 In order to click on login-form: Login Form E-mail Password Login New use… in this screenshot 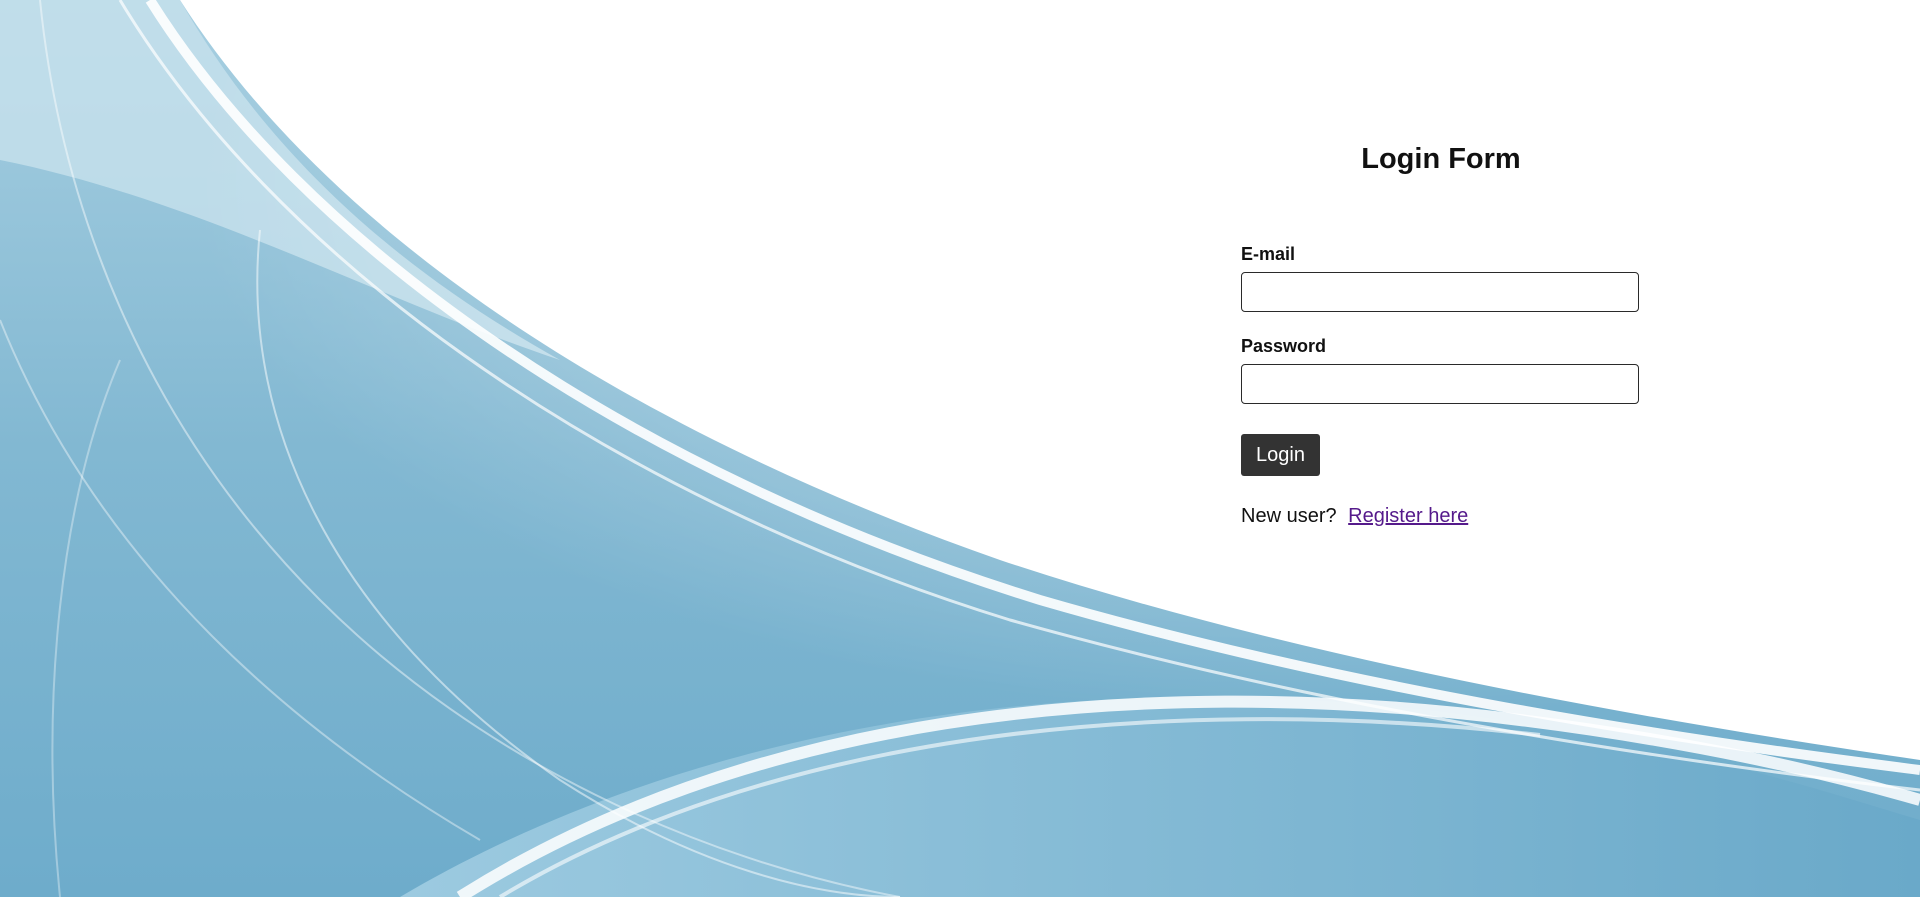, I will do `click(1441, 329)`.